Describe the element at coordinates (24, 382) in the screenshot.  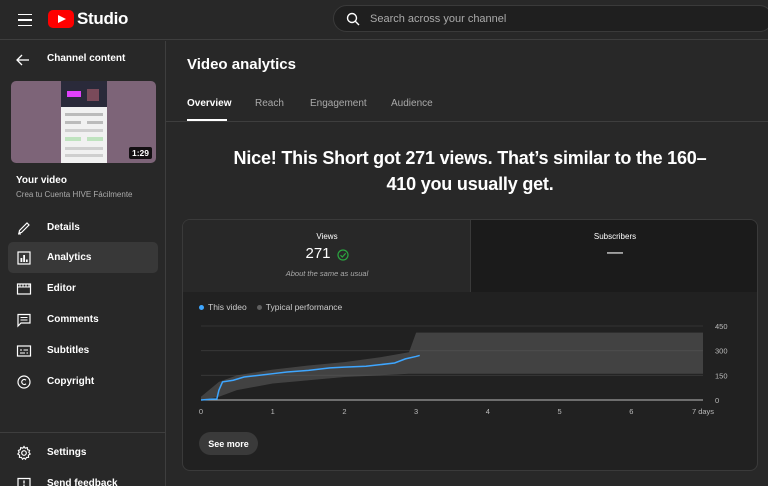
I see `copyright-icon` at that location.